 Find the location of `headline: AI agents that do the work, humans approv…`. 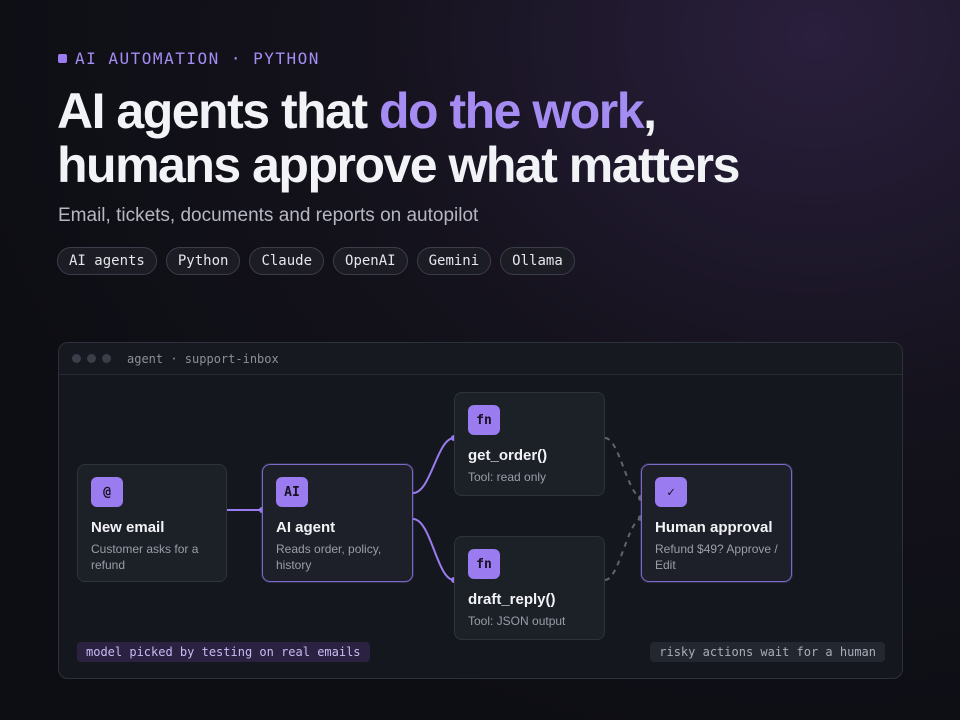

headline: AI agents that do the work, humans approv… is located at coordinates (398, 138).